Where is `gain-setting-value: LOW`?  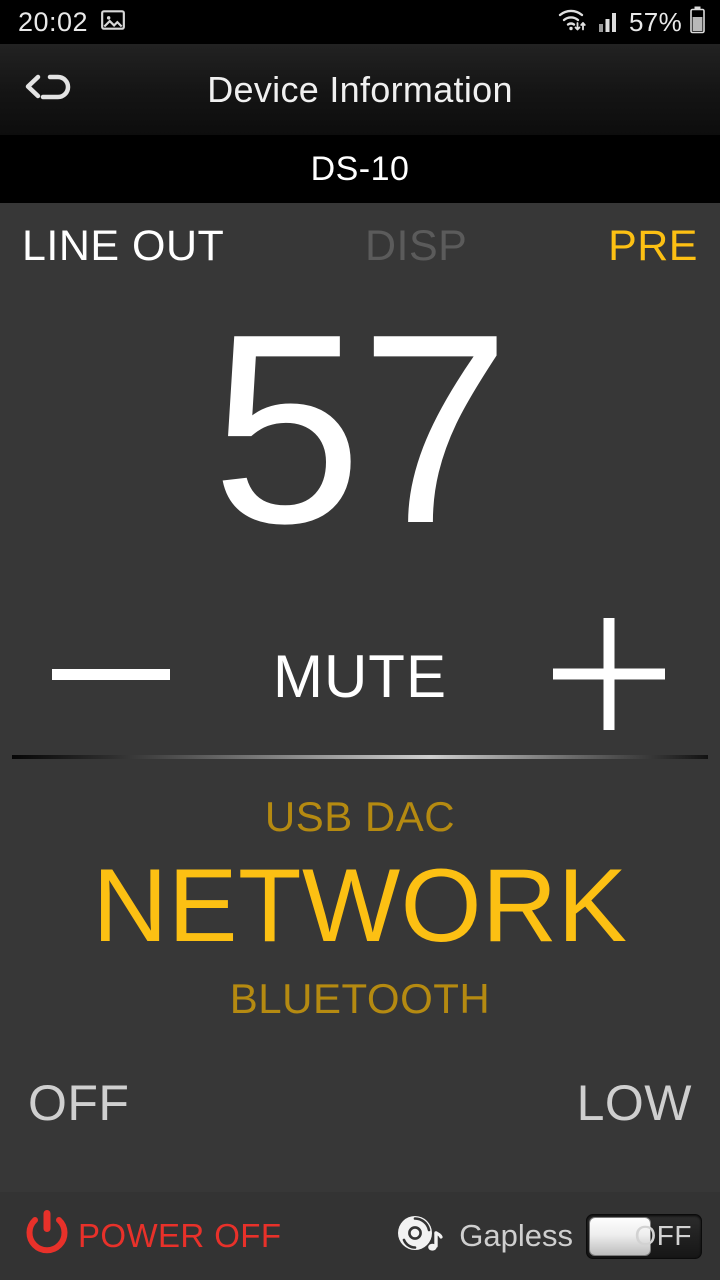 gain-setting-value: LOW is located at coordinates (634, 1103).